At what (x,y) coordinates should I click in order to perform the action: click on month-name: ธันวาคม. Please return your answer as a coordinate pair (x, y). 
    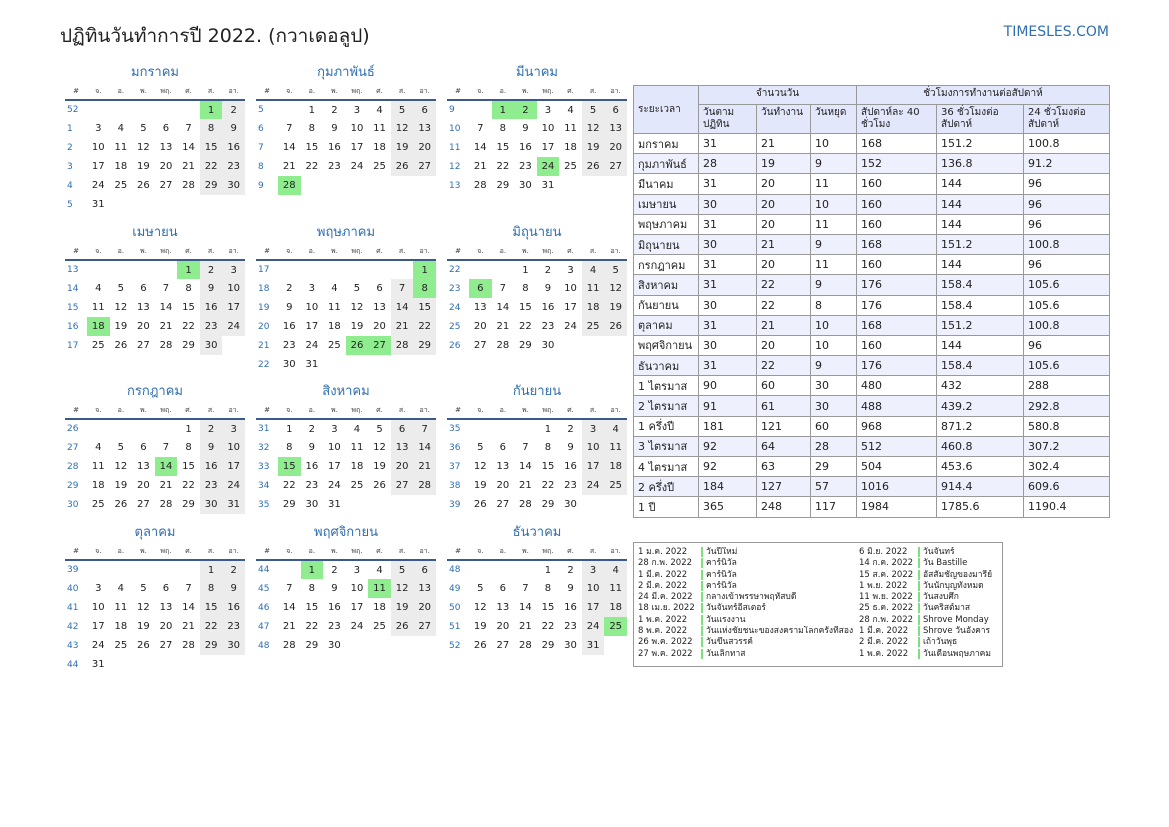
    Looking at the image, I should click on (537, 532).